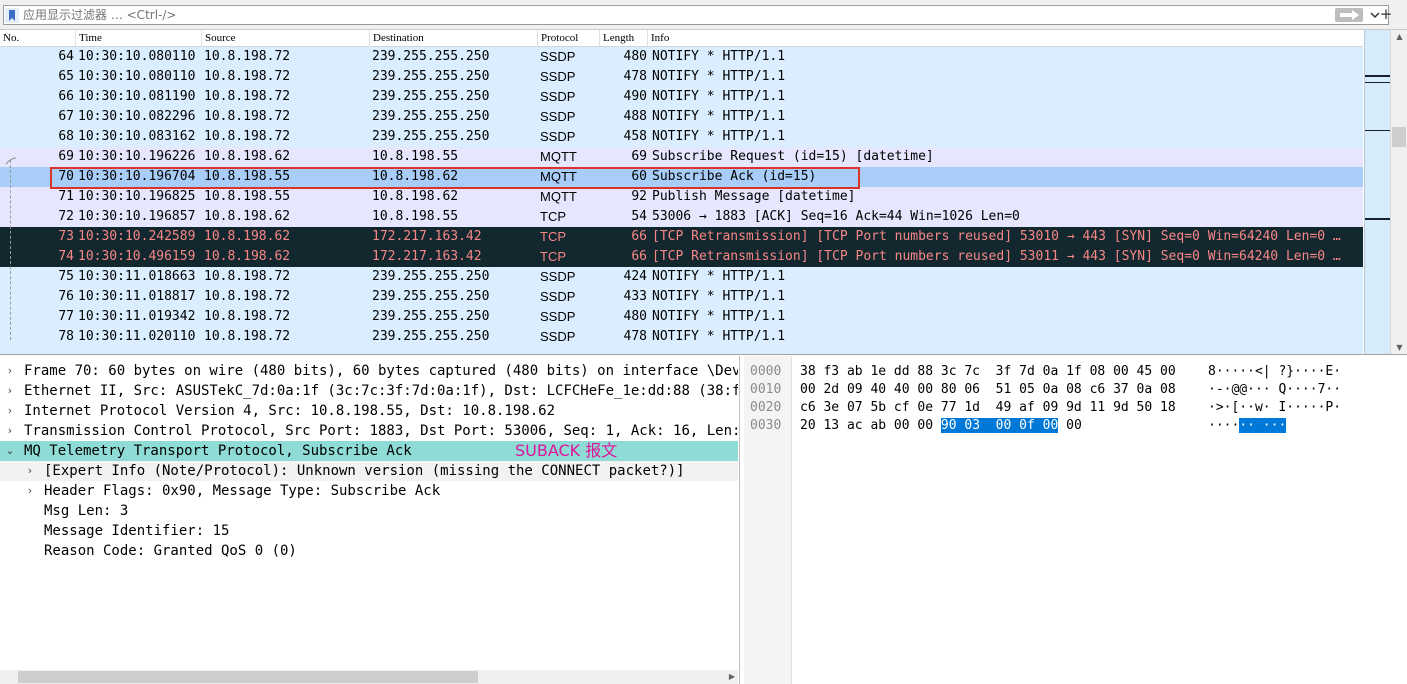  Describe the element at coordinates (1386, 14) in the screenshot. I see `add-filter-button: +` at that location.